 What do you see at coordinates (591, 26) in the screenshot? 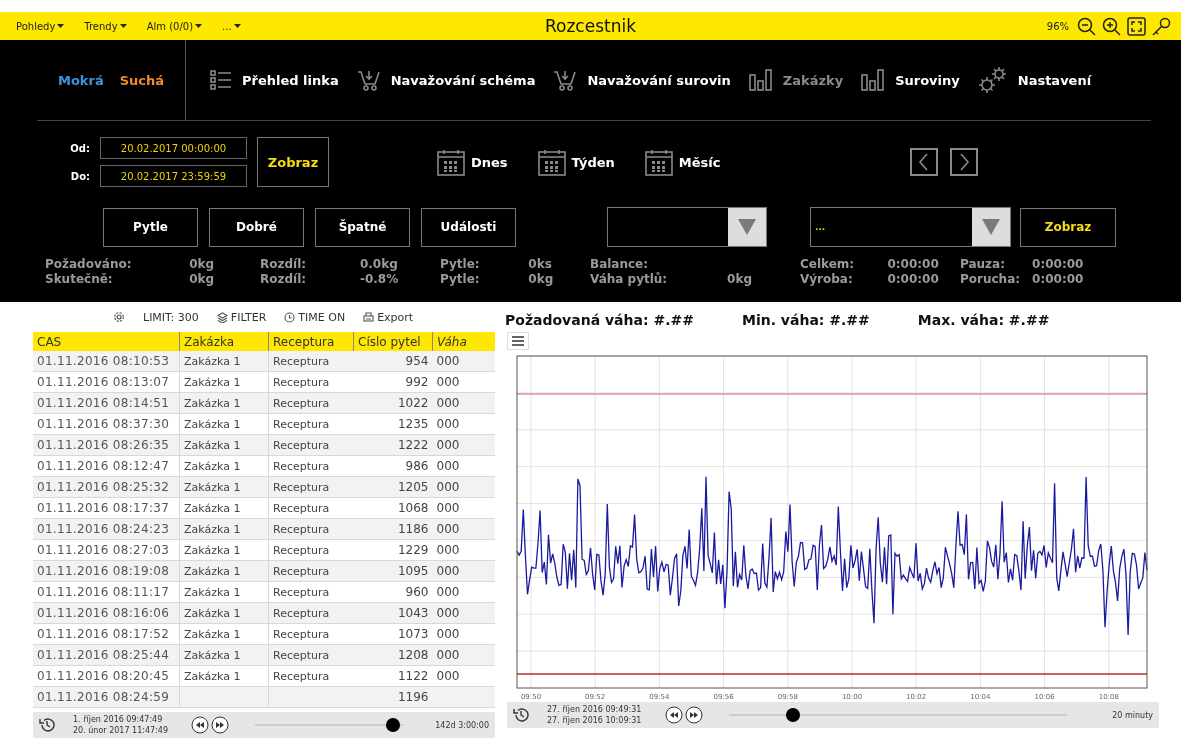
I see `page-title: Rozcestnik` at bounding box center [591, 26].